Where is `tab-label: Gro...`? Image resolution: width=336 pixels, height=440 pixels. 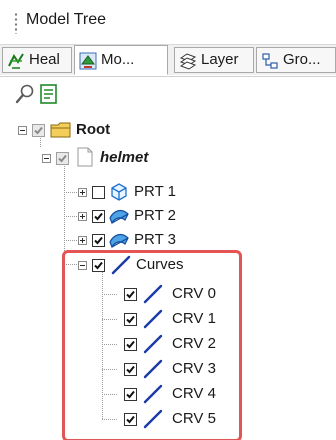
tab-label: Gro... is located at coordinates (302, 59).